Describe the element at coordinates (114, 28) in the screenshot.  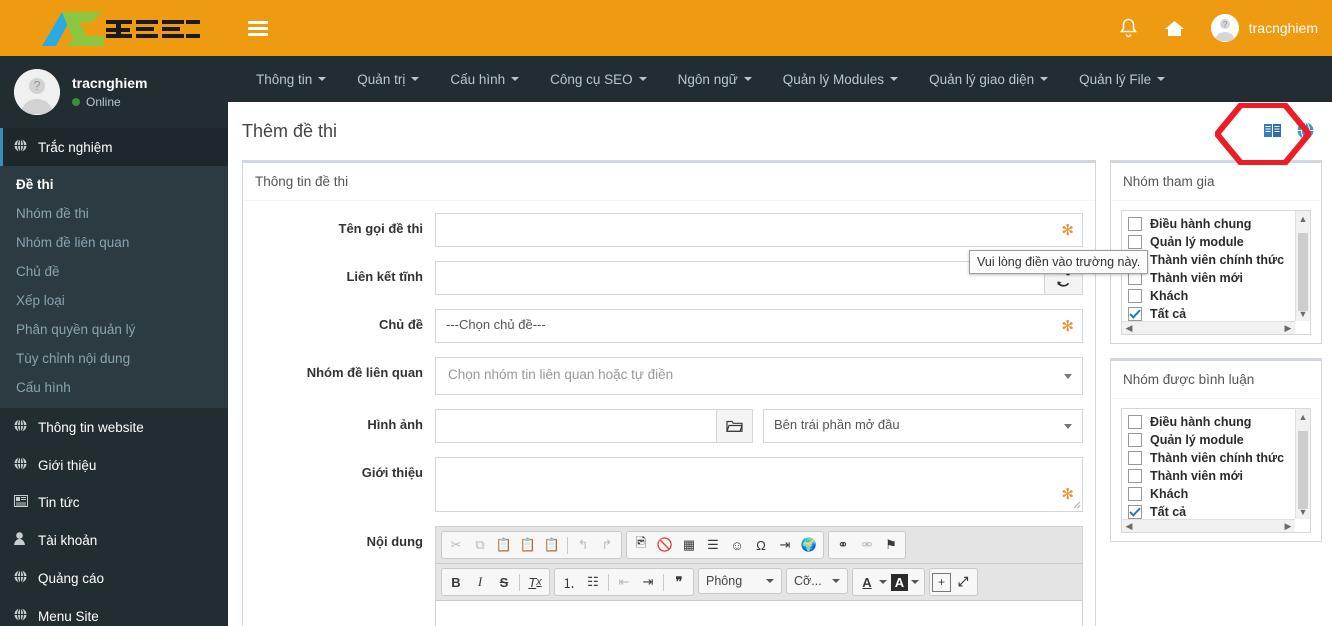
I see `app-logo` at that location.